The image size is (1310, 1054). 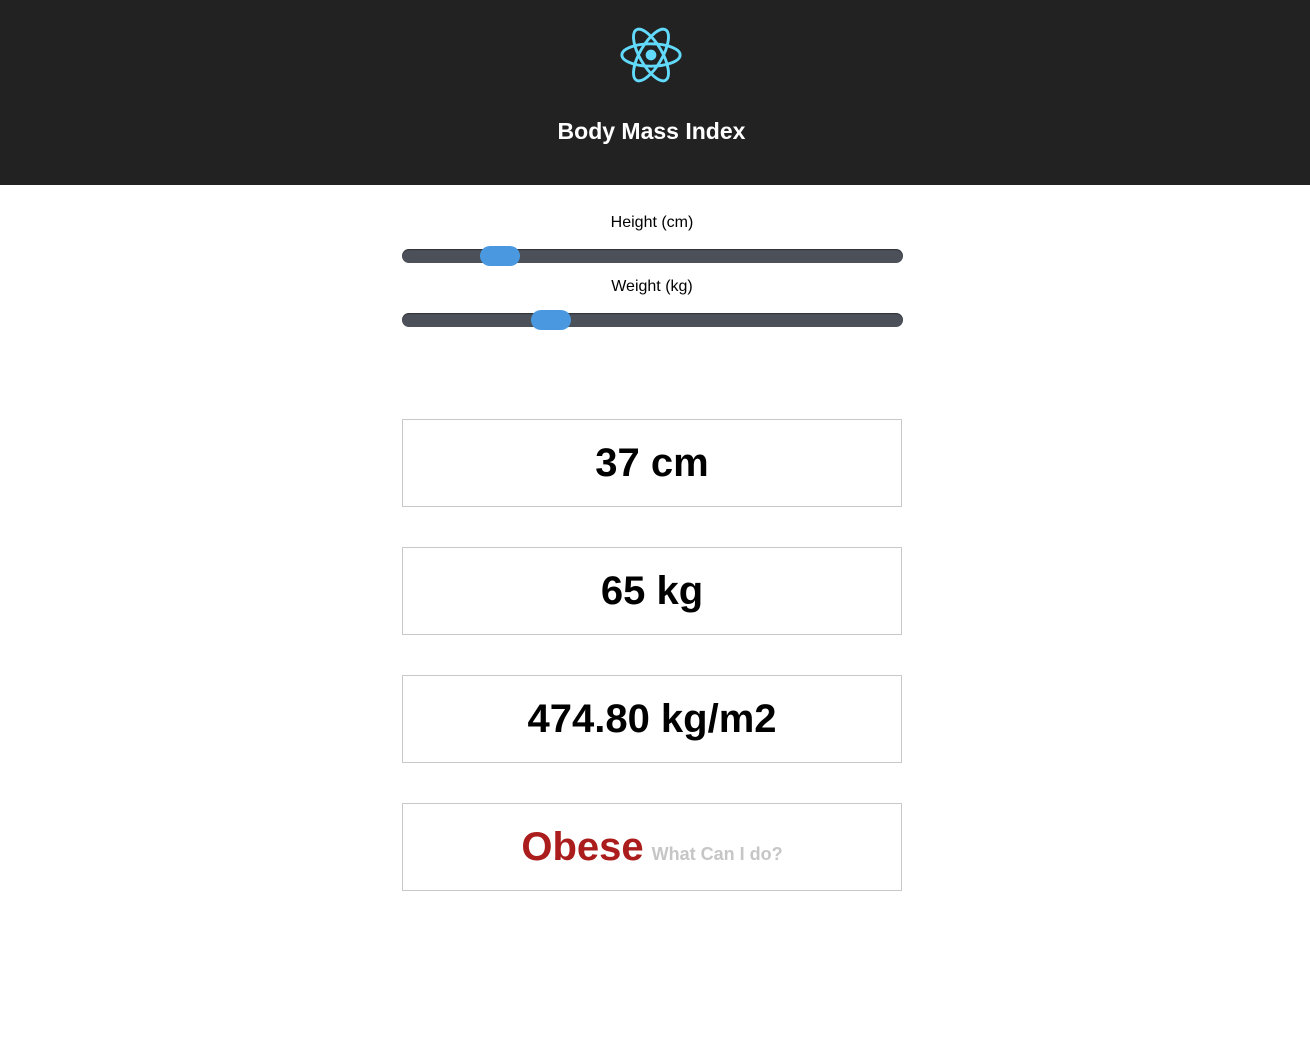 What do you see at coordinates (652, 320) in the screenshot?
I see `weight-slider` at bounding box center [652, 320].